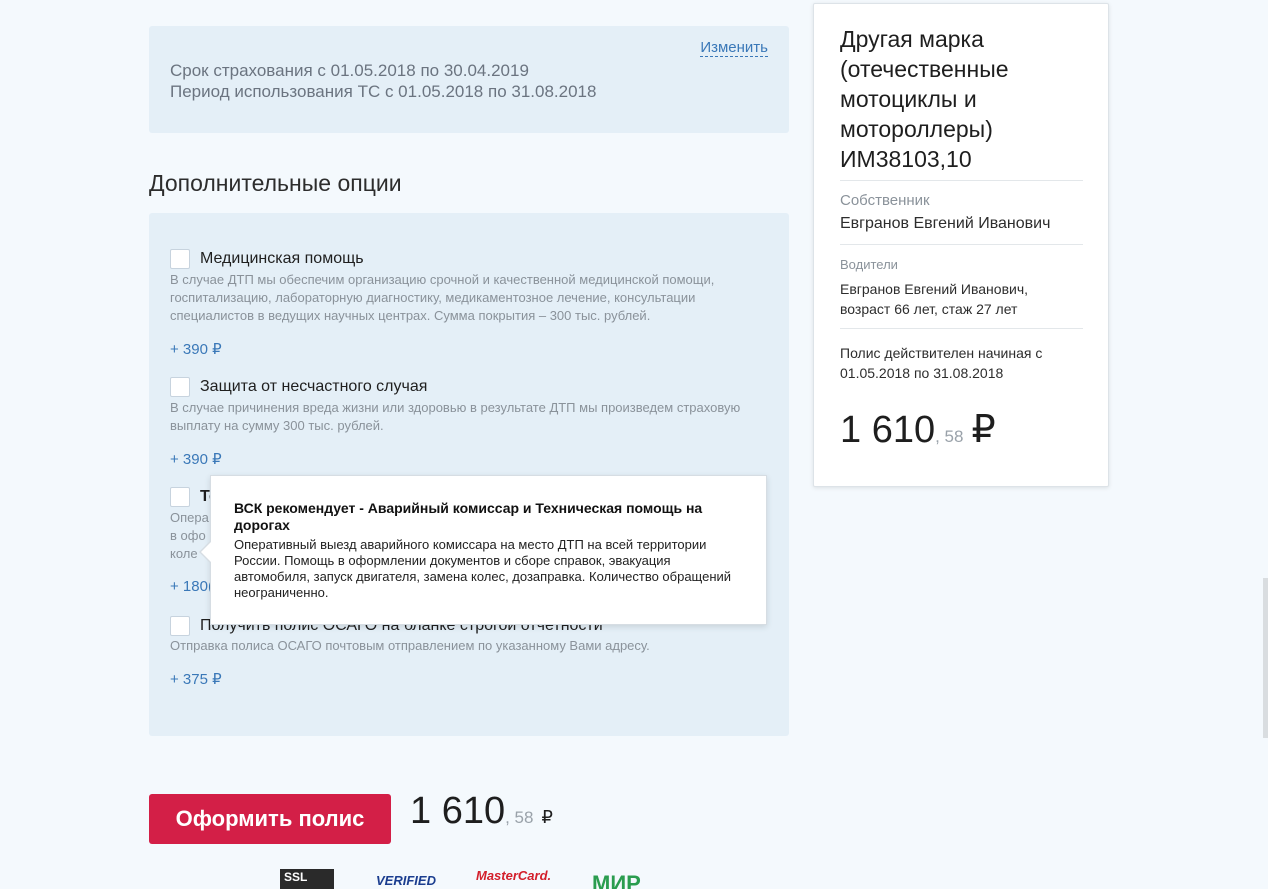  What do you see at coordinates (180, 387) in the screenshot?
I see `accident-protection-checkbox` at bounding box center [180, 387].